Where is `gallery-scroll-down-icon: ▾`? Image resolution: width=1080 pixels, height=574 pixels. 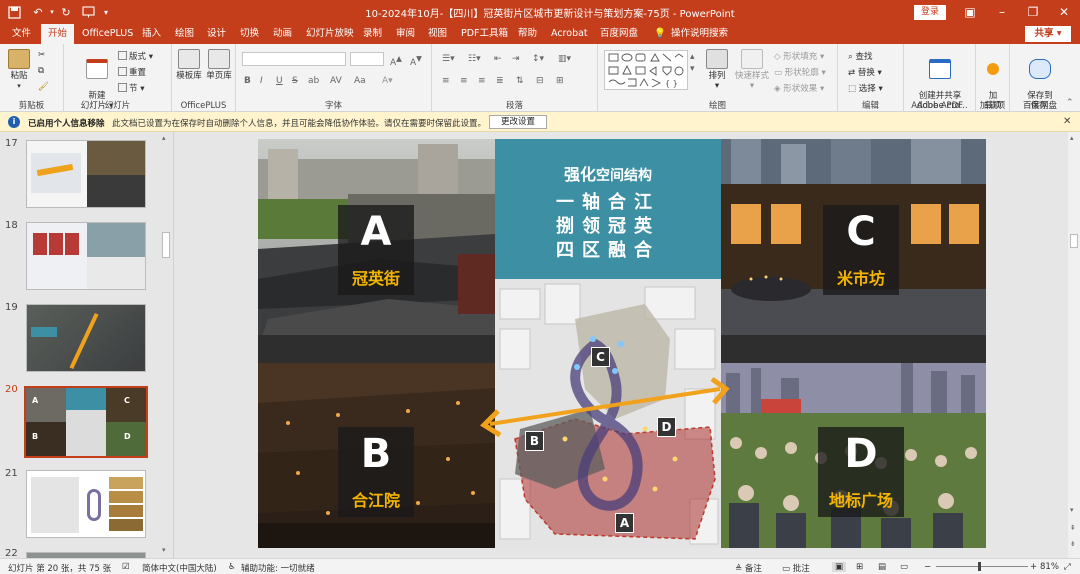 gallery-scroll-down-icon: ▾ is located at coordinates (692, 69).